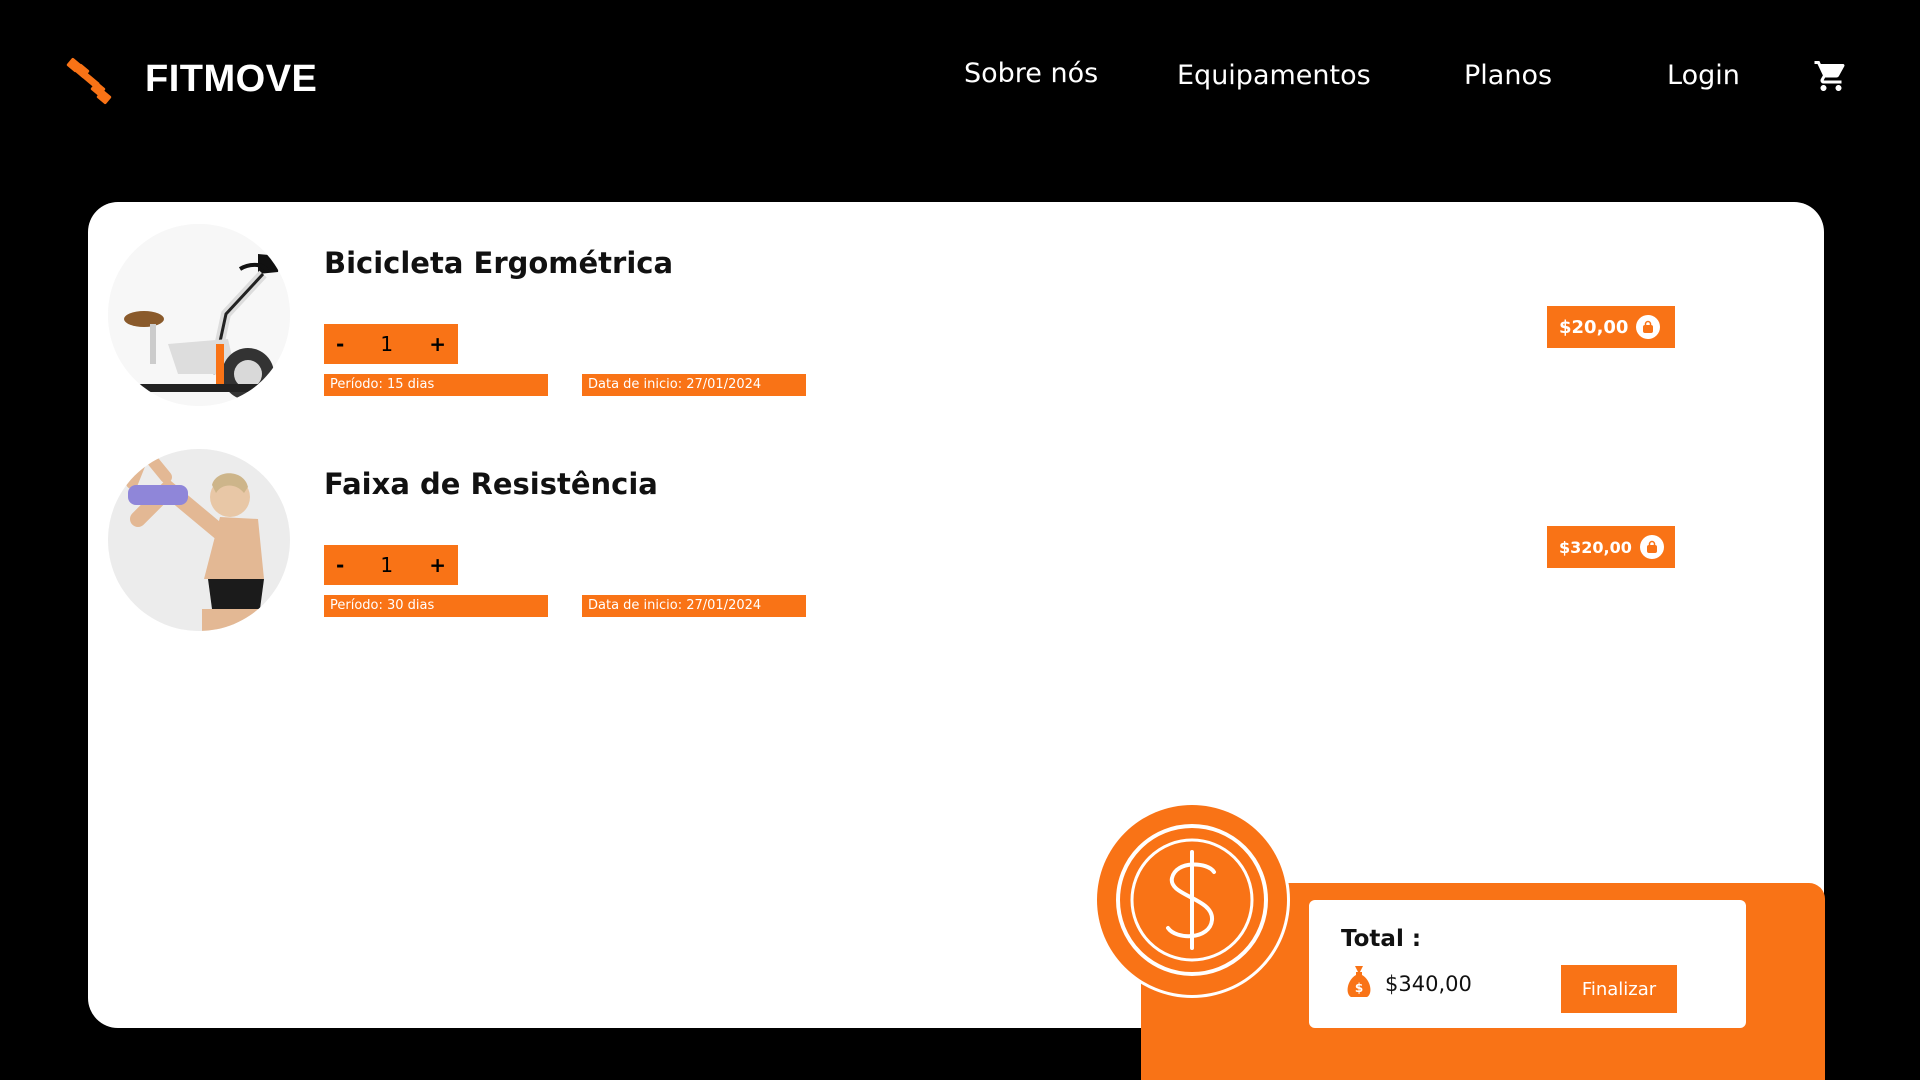 The width and height of the screenshot is (1920, 1080). Describe the element at coordinates (1381, 939) in the screenshot. I see `total-label: Total :` at that location.